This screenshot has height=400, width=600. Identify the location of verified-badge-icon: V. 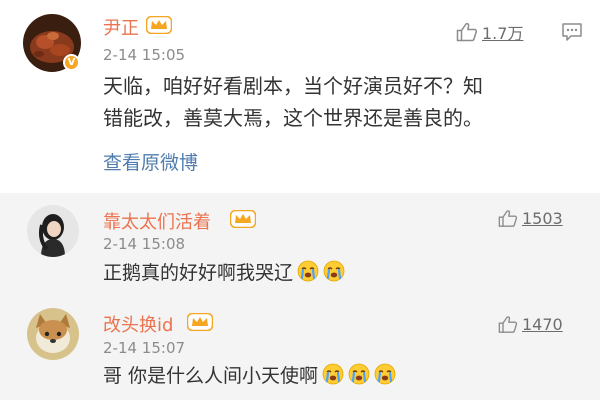
(71, 62).